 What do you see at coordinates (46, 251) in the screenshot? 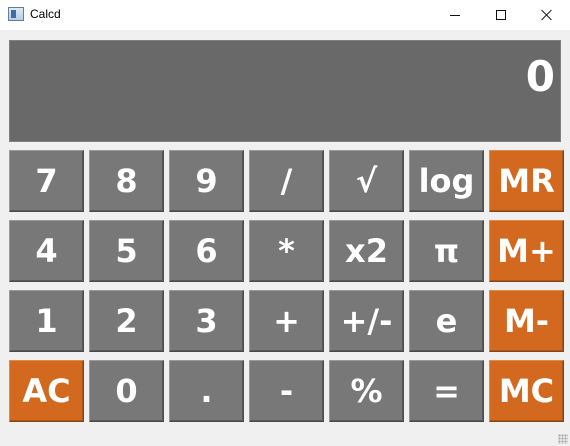
I see `key-4: 4` at bounding box center [46, 251].